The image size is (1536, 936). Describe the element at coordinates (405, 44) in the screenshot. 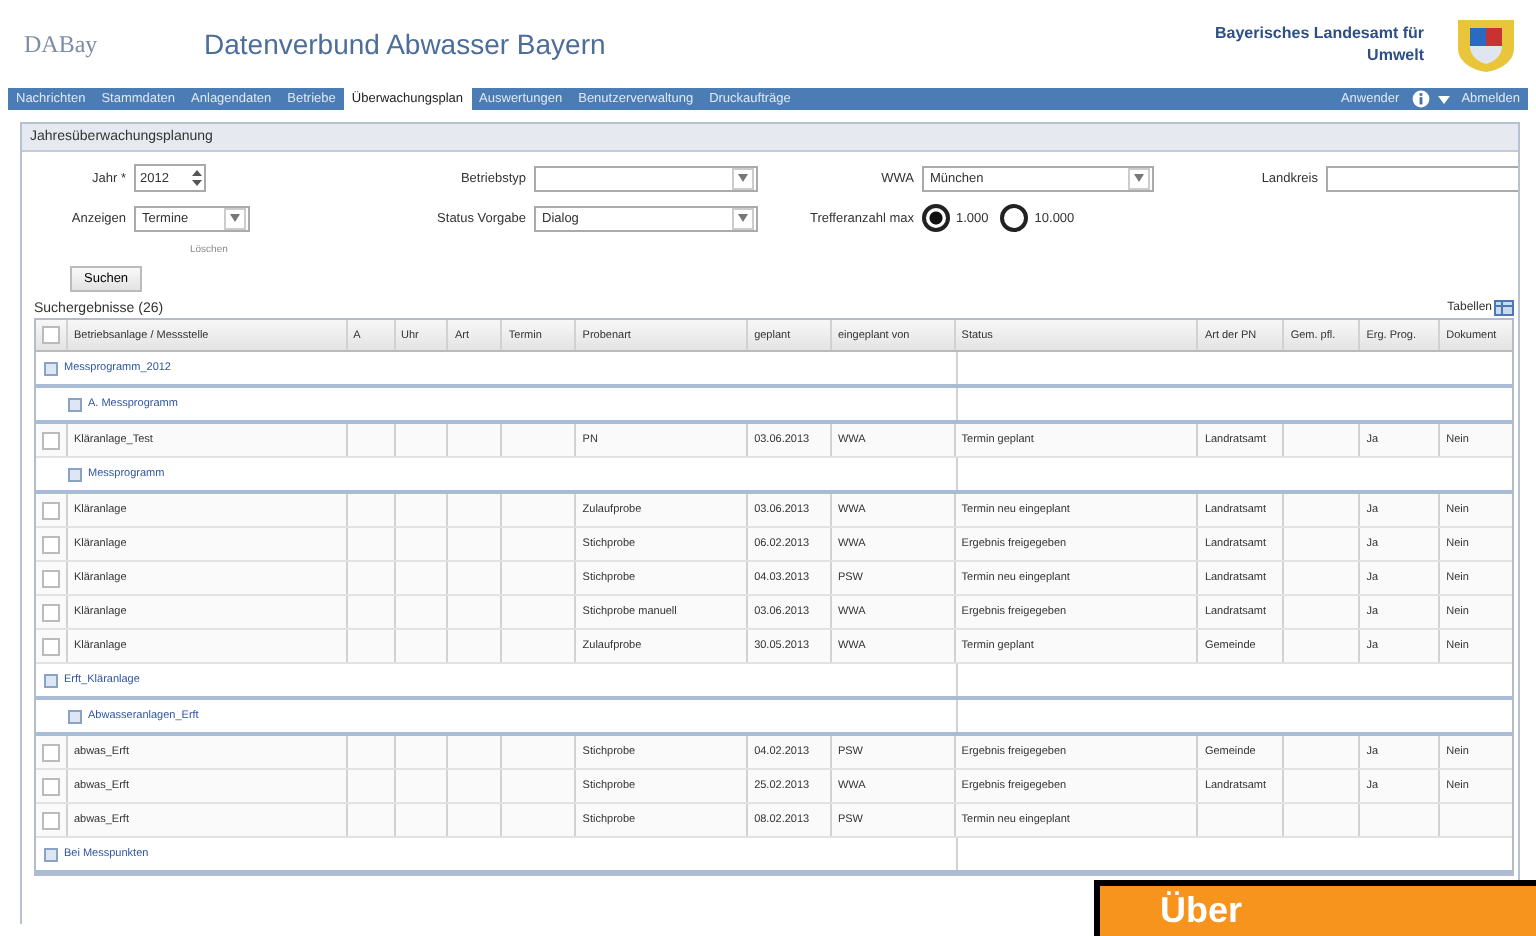

I see `site-title: Datenverbund Abwasser Bayern` at that location.